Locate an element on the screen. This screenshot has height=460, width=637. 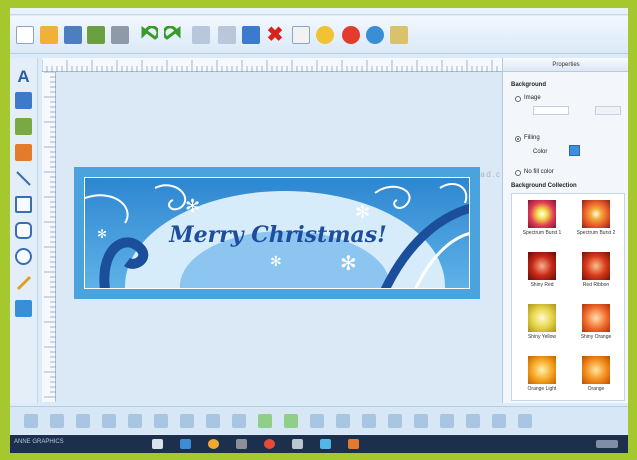
paste-icon is located at coordinates (251, 35).